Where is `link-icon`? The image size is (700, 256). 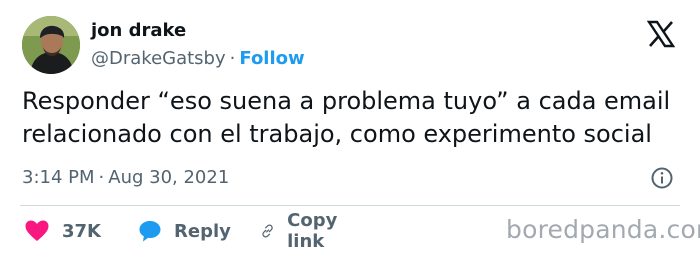 link-icon is located at coordinates (267, 231).